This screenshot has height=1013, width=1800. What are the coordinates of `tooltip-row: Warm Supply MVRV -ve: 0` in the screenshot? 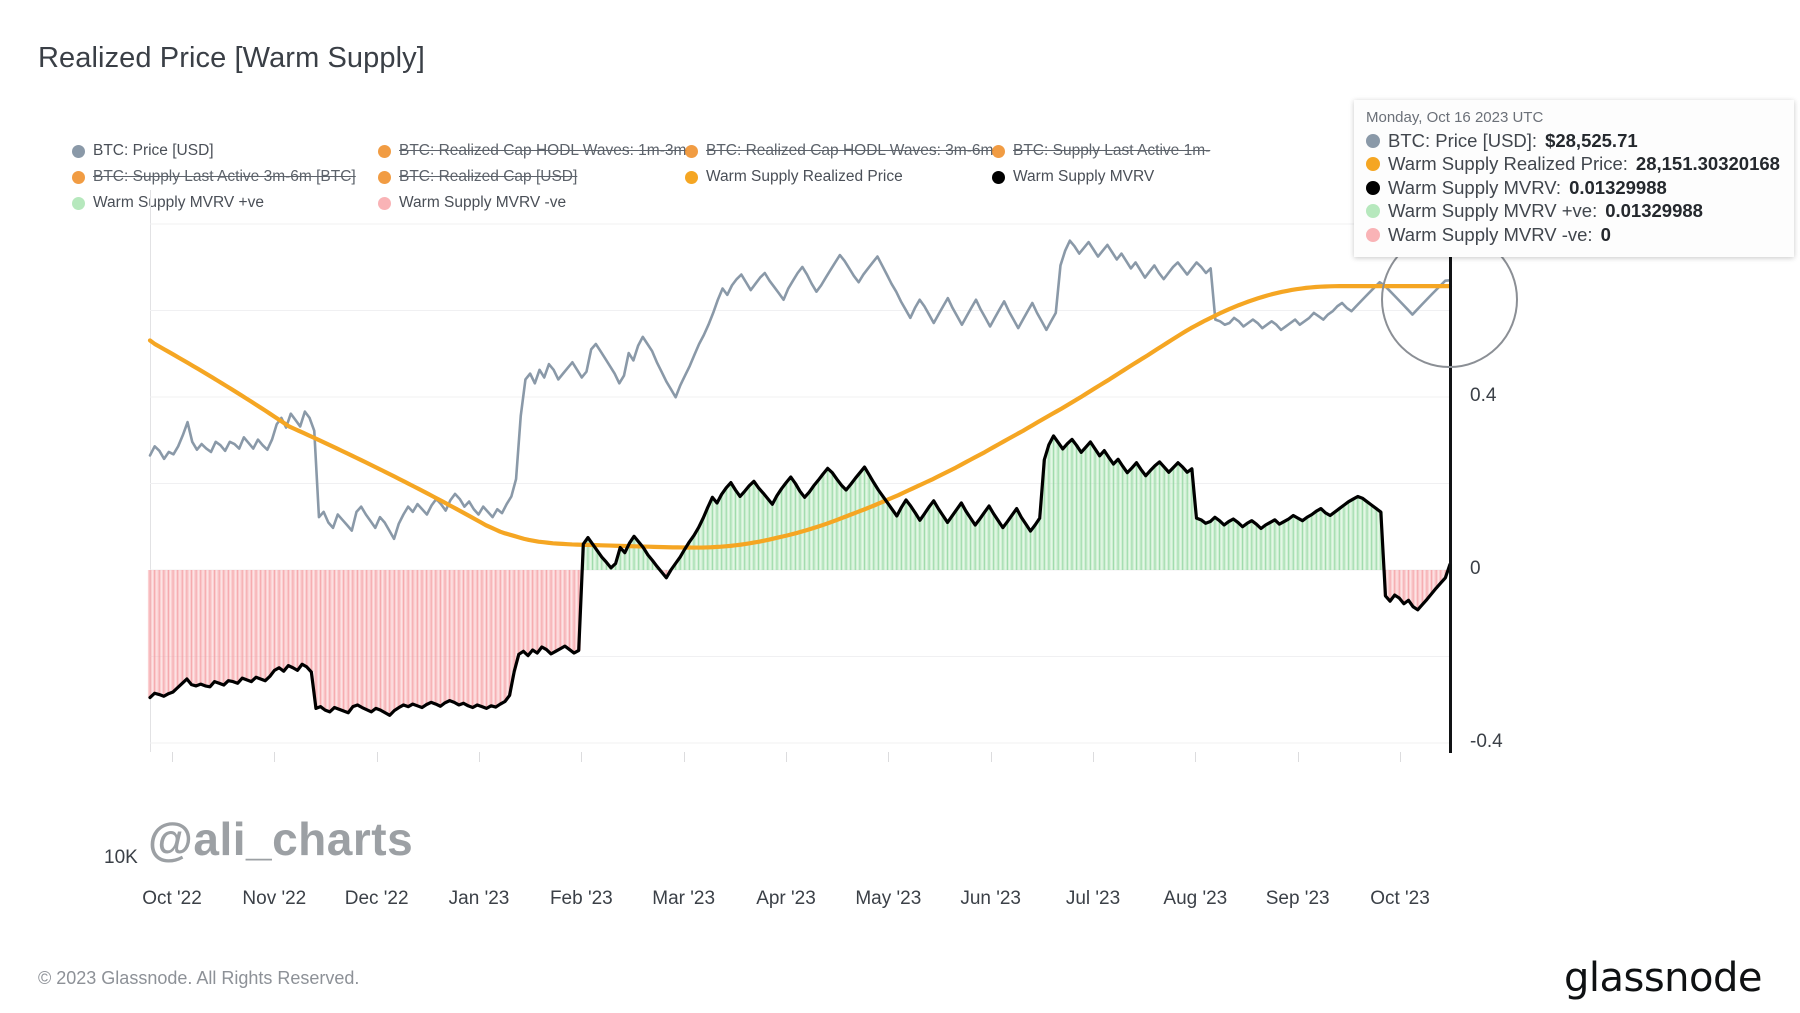 It's located at (1573, 234).